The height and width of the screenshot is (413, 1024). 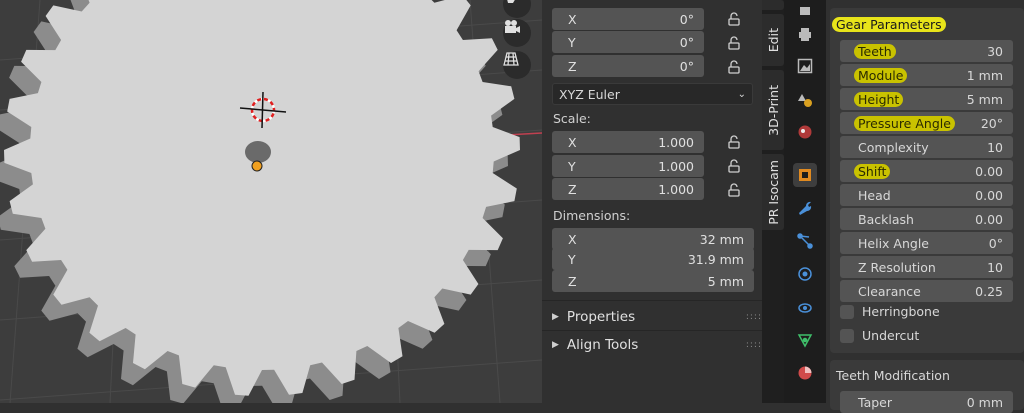 I want to click on param-clearance-label: Clearance, so click(x=889, y=291).